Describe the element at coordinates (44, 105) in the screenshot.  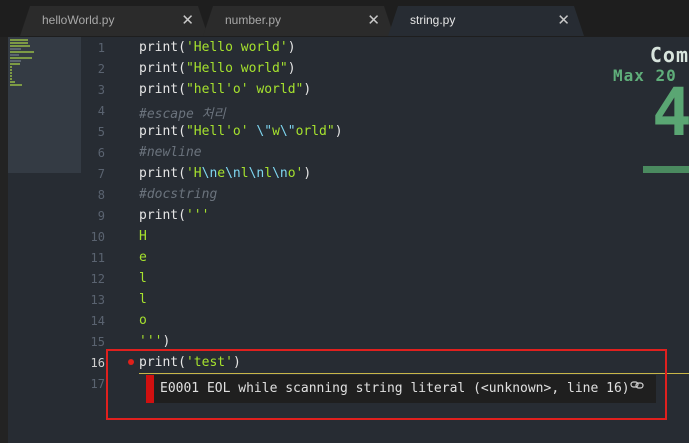
I see `minimap` at that location.